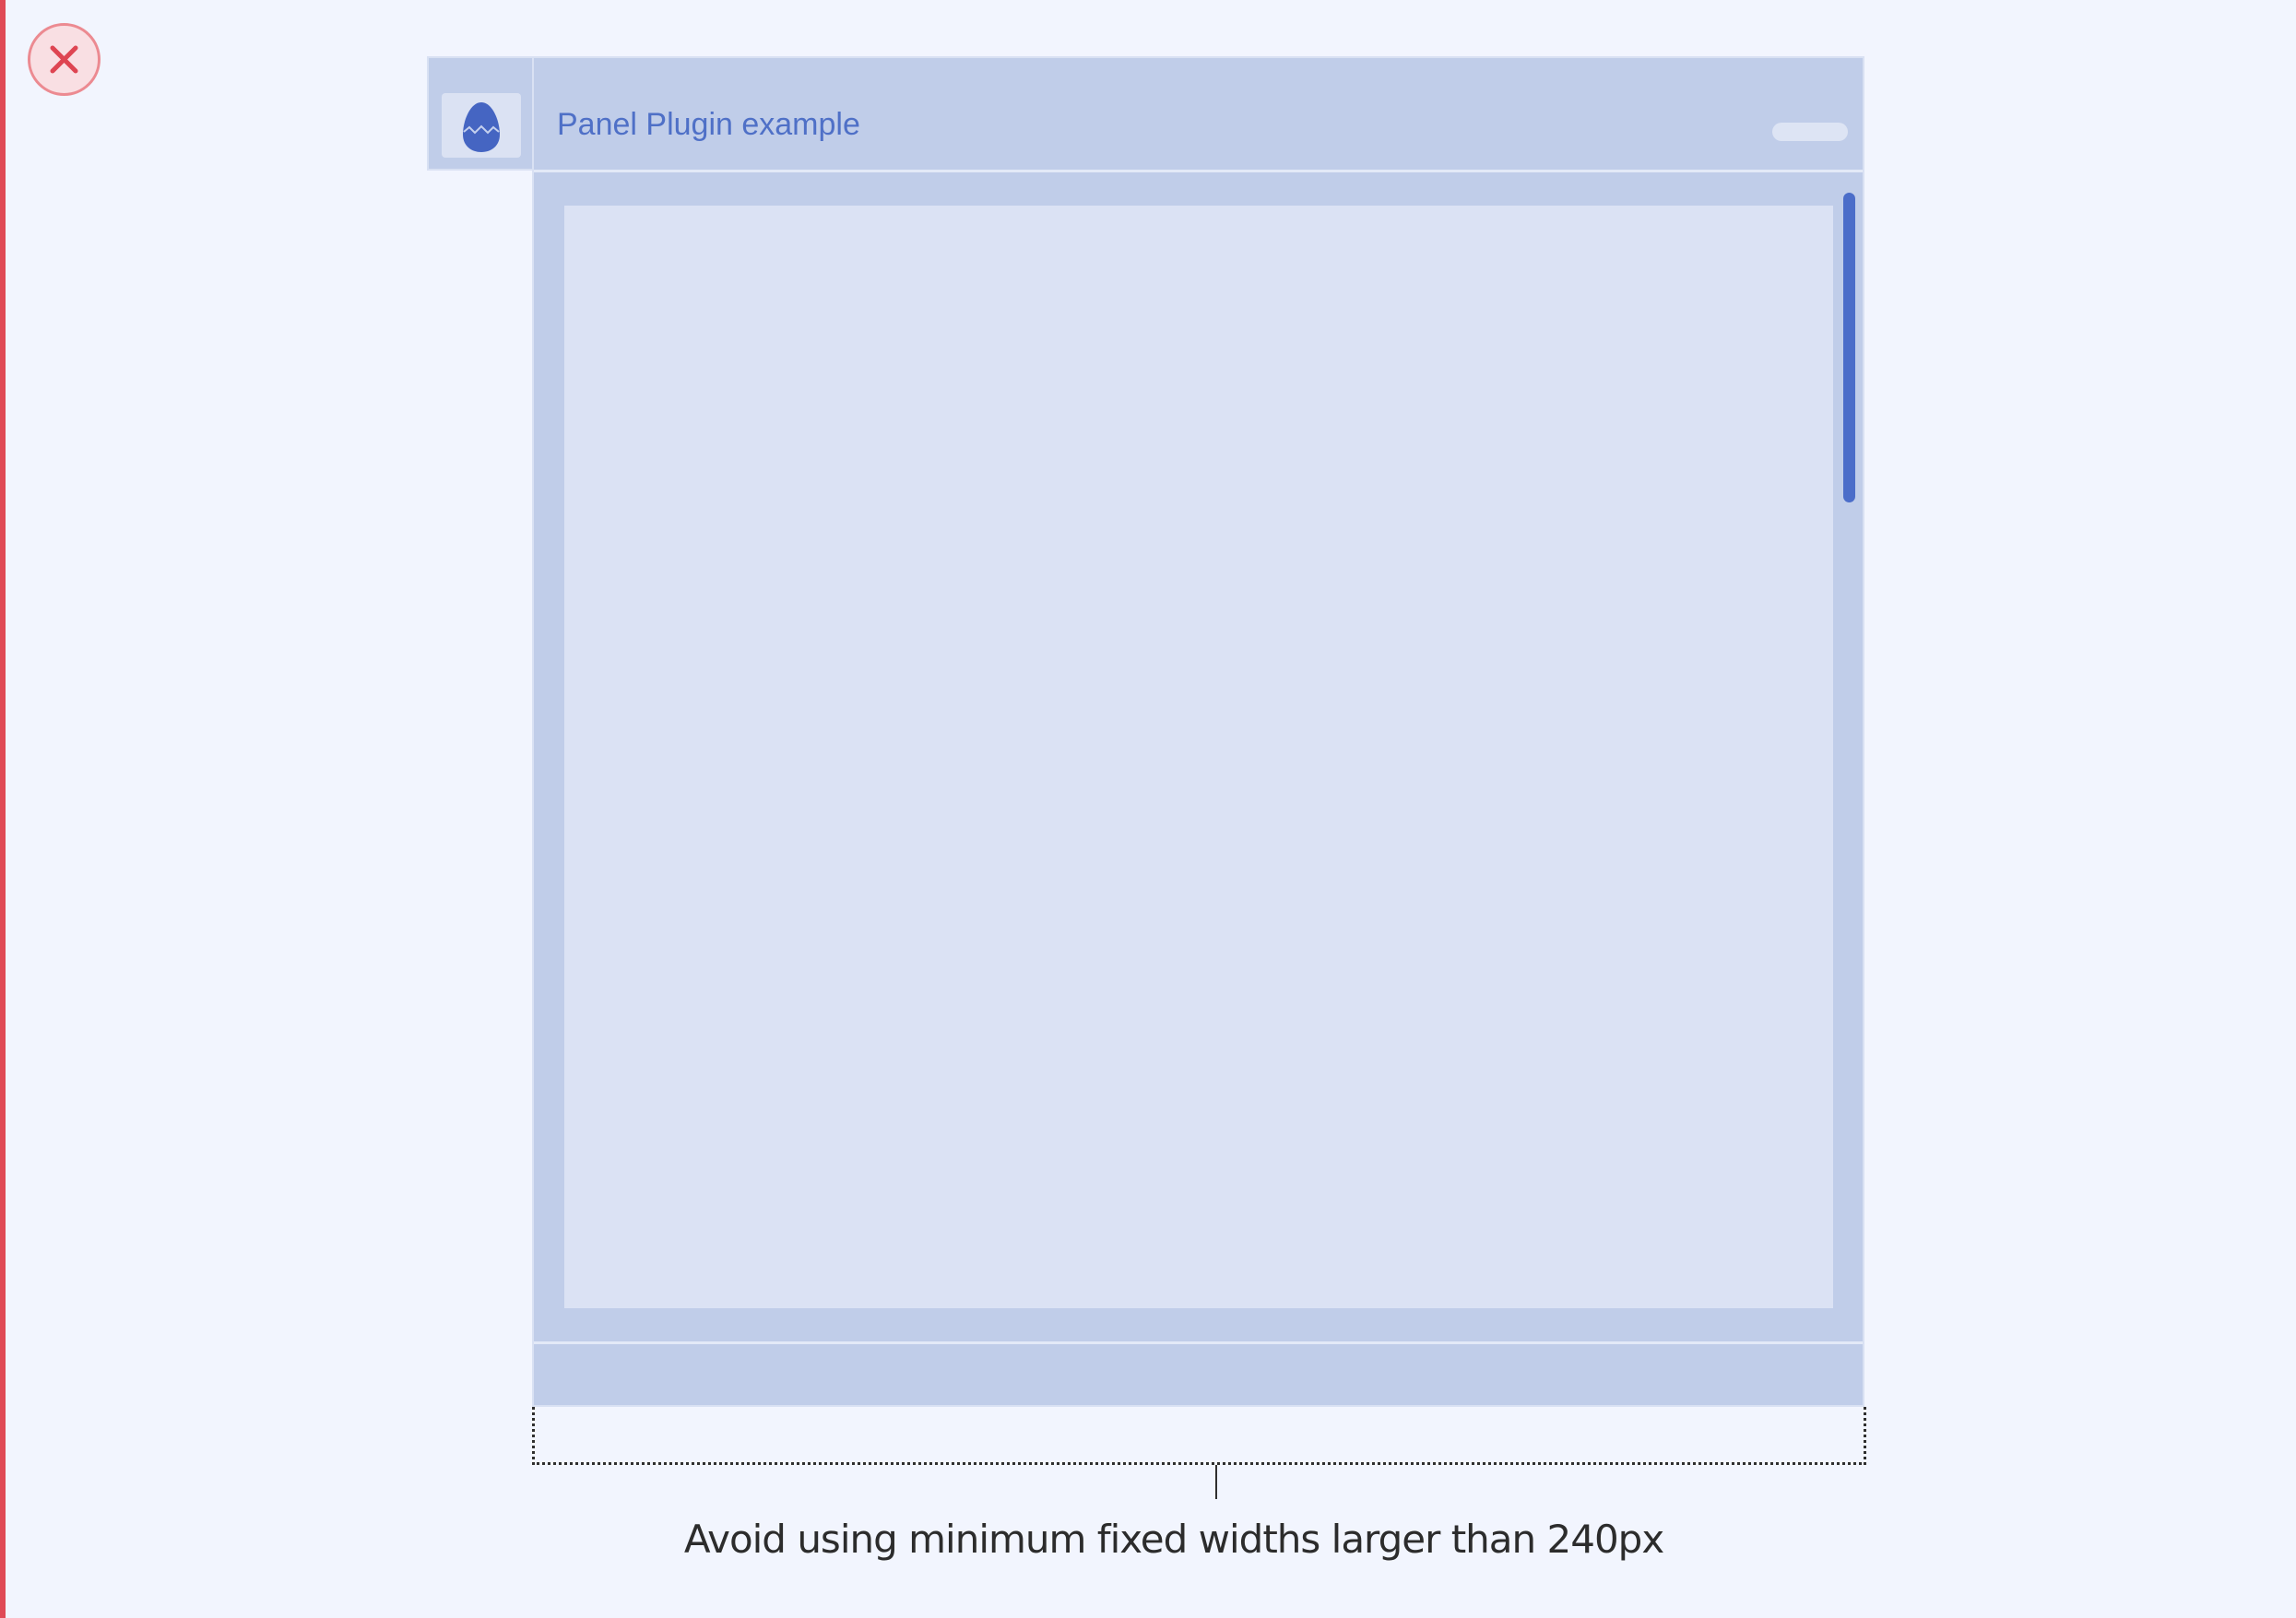 Image resolution: width=2296 pixels, height=1618 pixels. I want to click on width-measure-tick, so click(1216, 1482).